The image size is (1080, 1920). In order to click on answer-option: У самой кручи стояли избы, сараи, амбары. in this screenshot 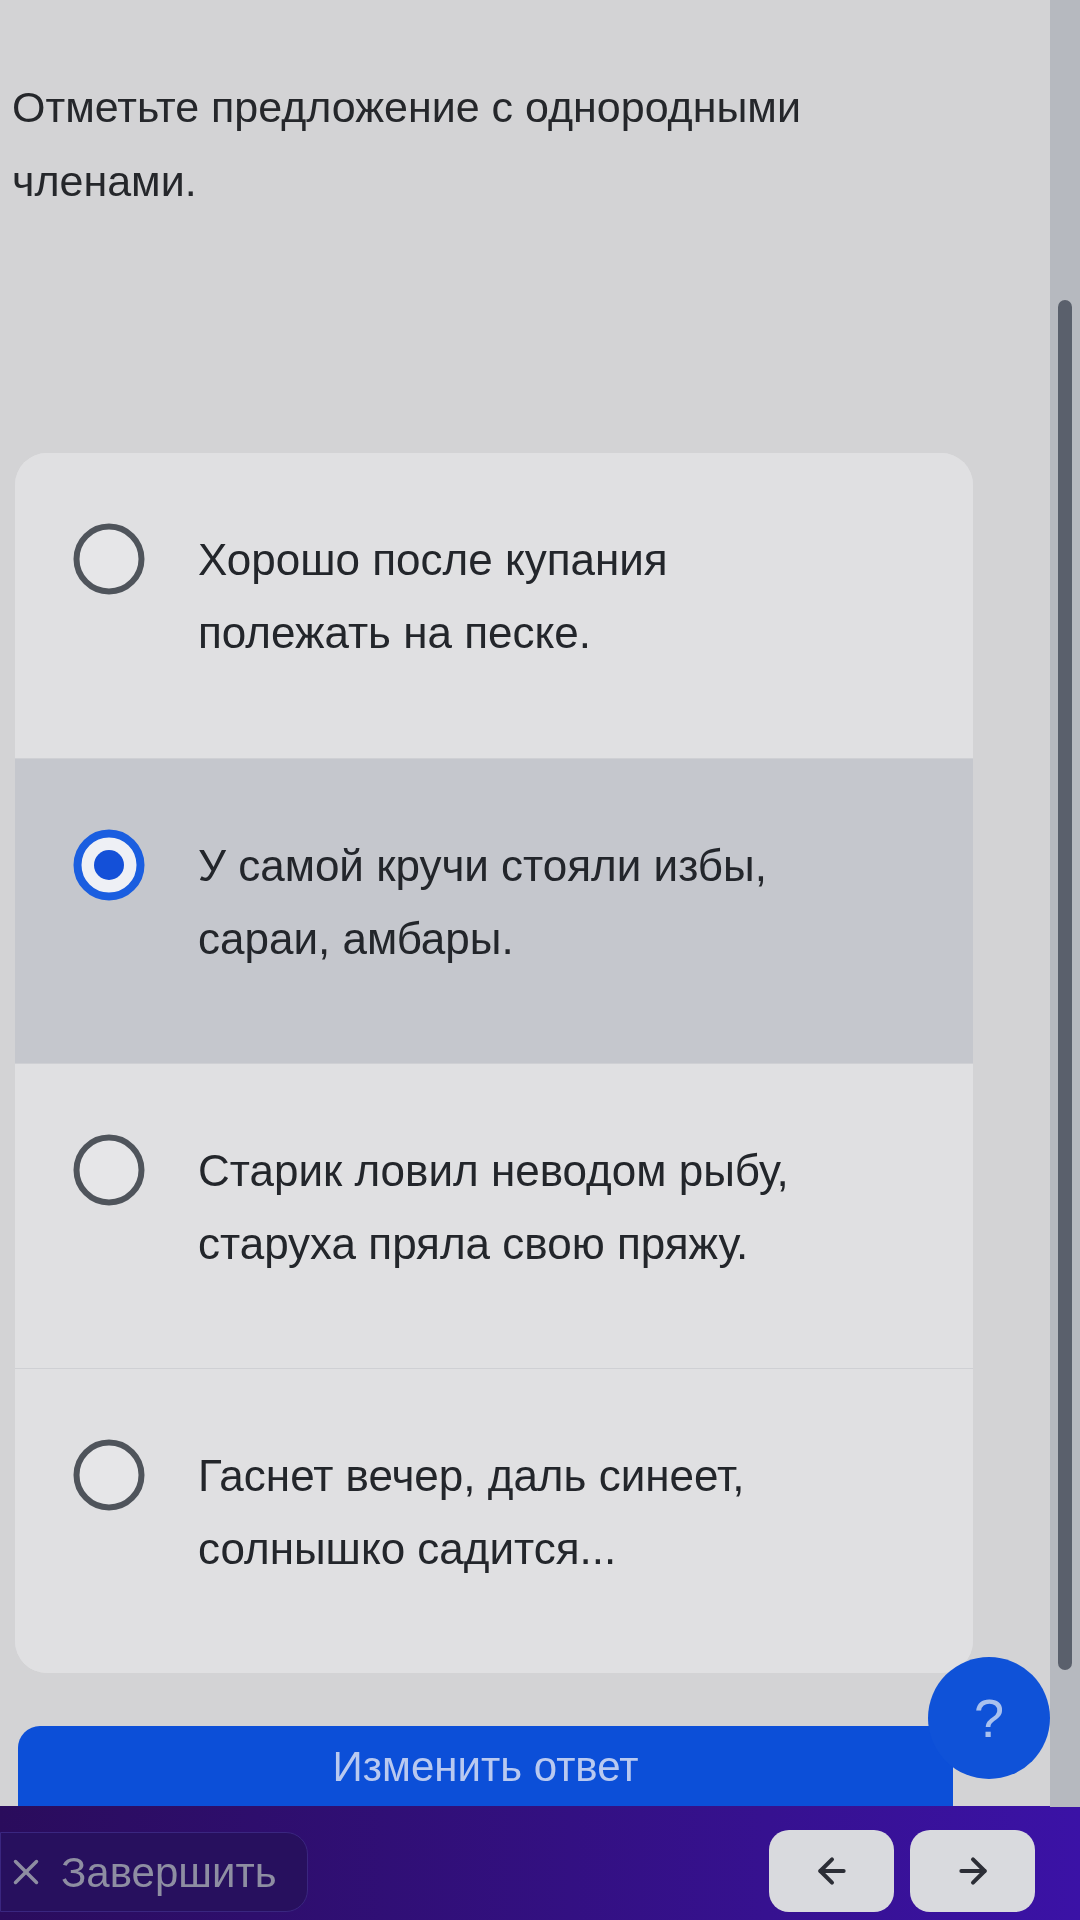, I will do `click(494, 910)`.